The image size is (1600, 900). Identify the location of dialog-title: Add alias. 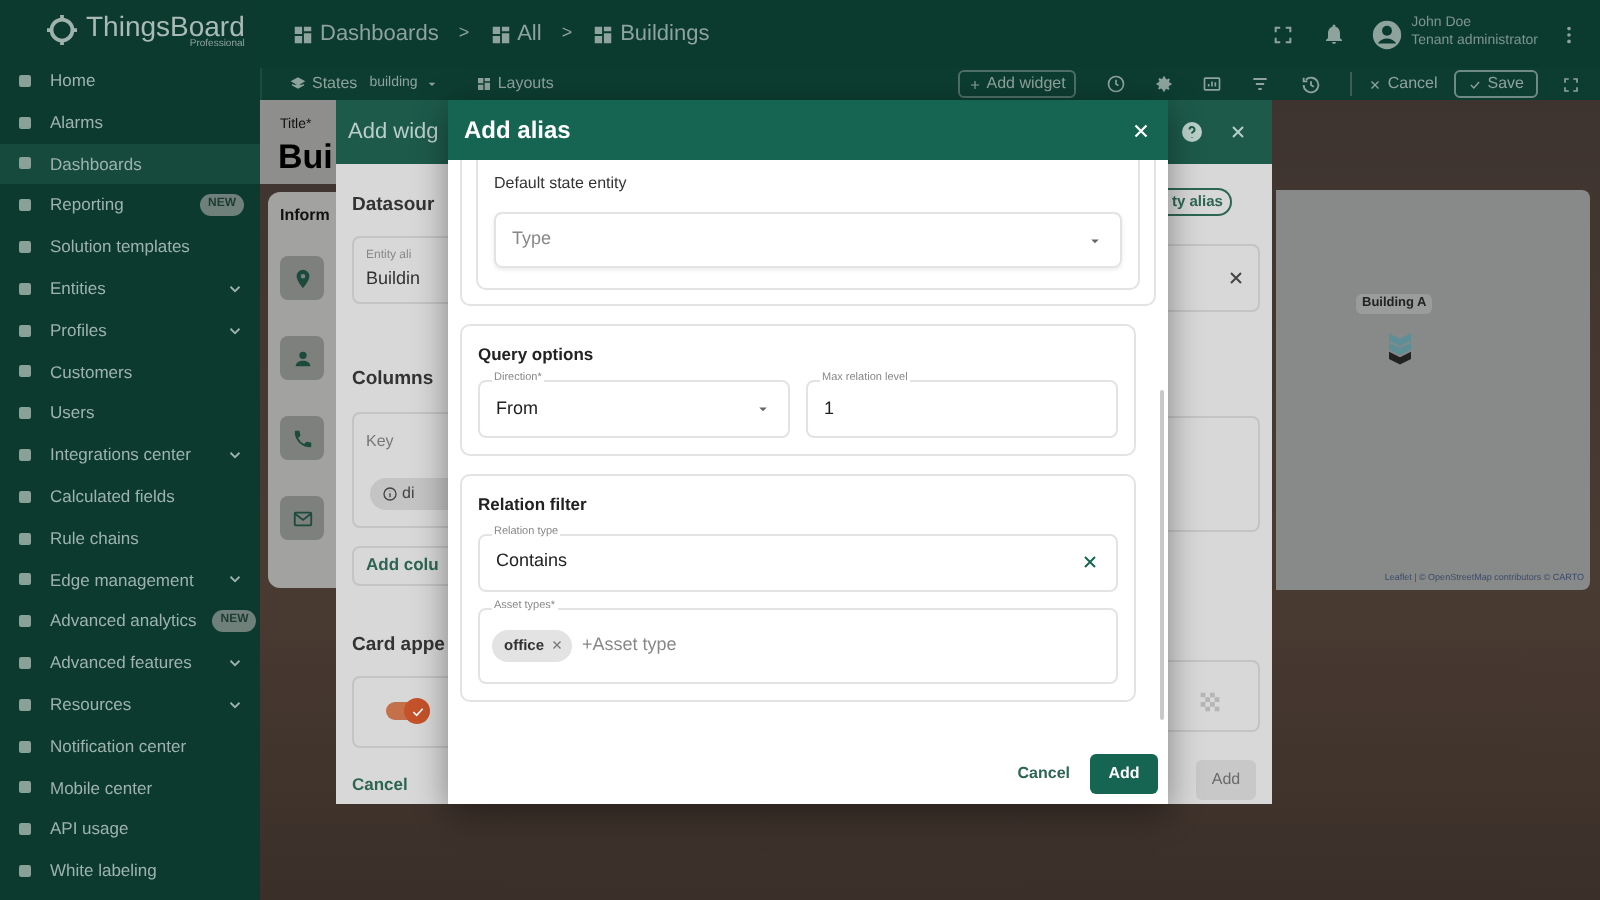
(517, 131).